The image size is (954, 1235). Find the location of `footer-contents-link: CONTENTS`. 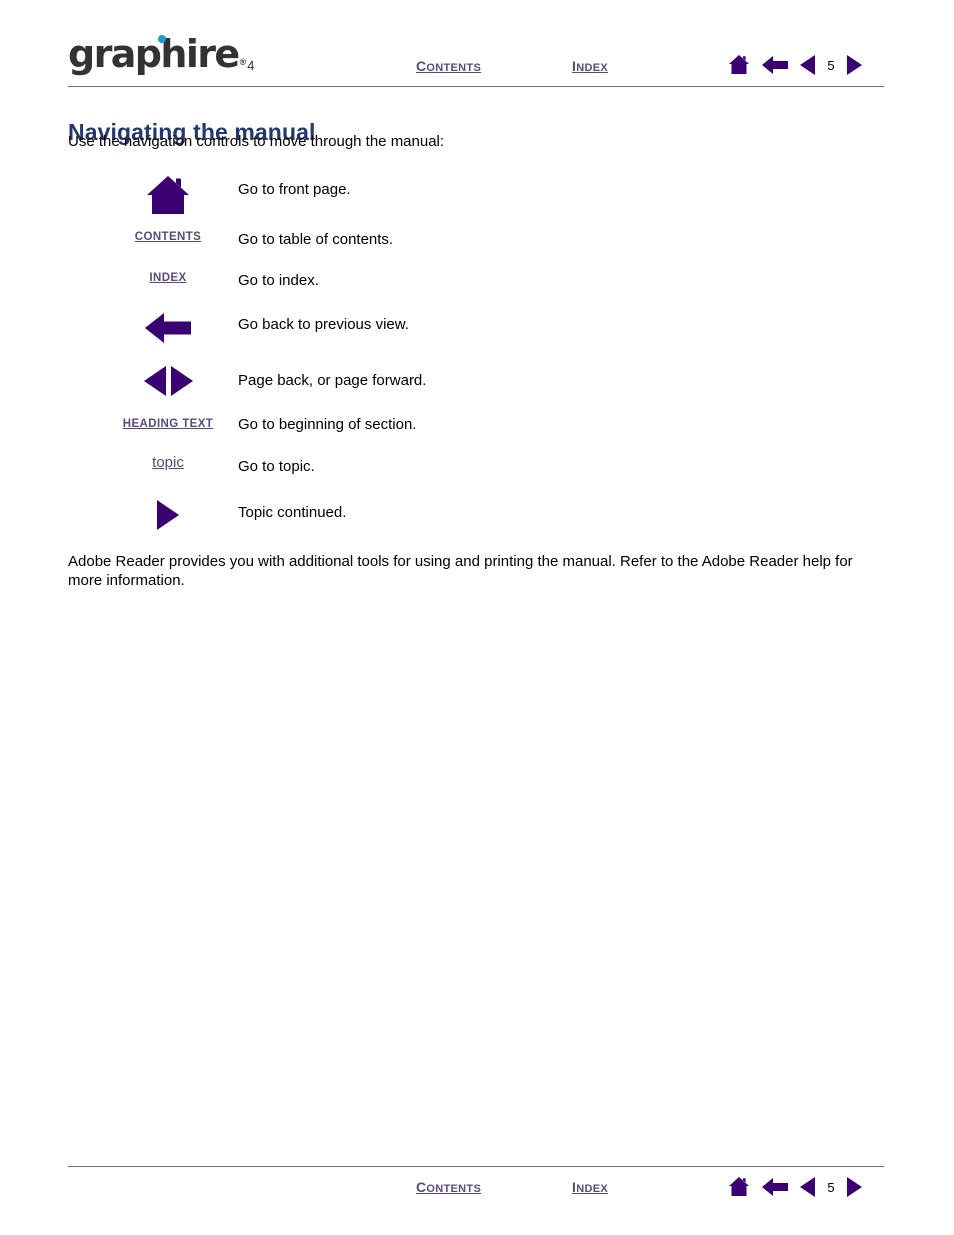

footer-contents-link: CONTENTS is located at coordinates (448, 1188).